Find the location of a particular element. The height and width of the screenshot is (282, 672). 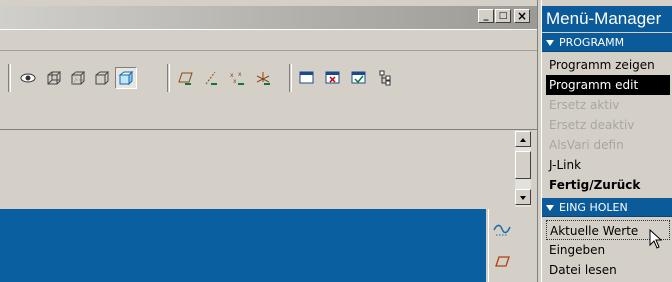

main-toolbar: xxx is located at coordinates (268, 77).